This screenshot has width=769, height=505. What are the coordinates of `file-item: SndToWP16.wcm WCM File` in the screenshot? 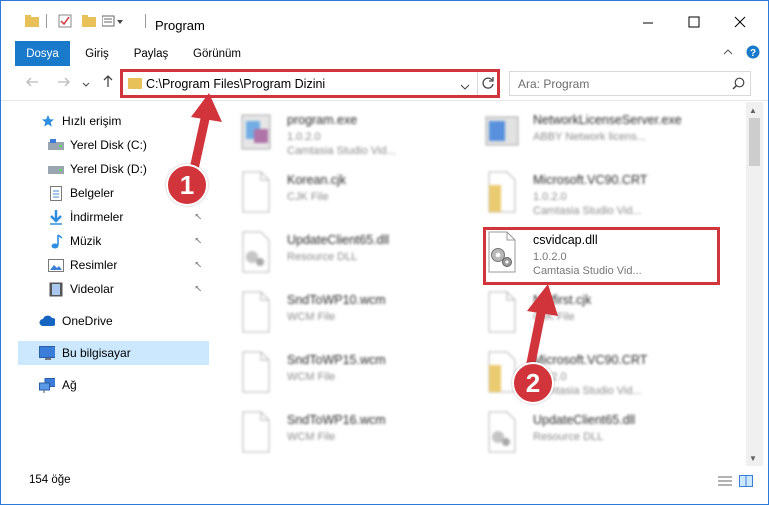 It's located at (354, 436).